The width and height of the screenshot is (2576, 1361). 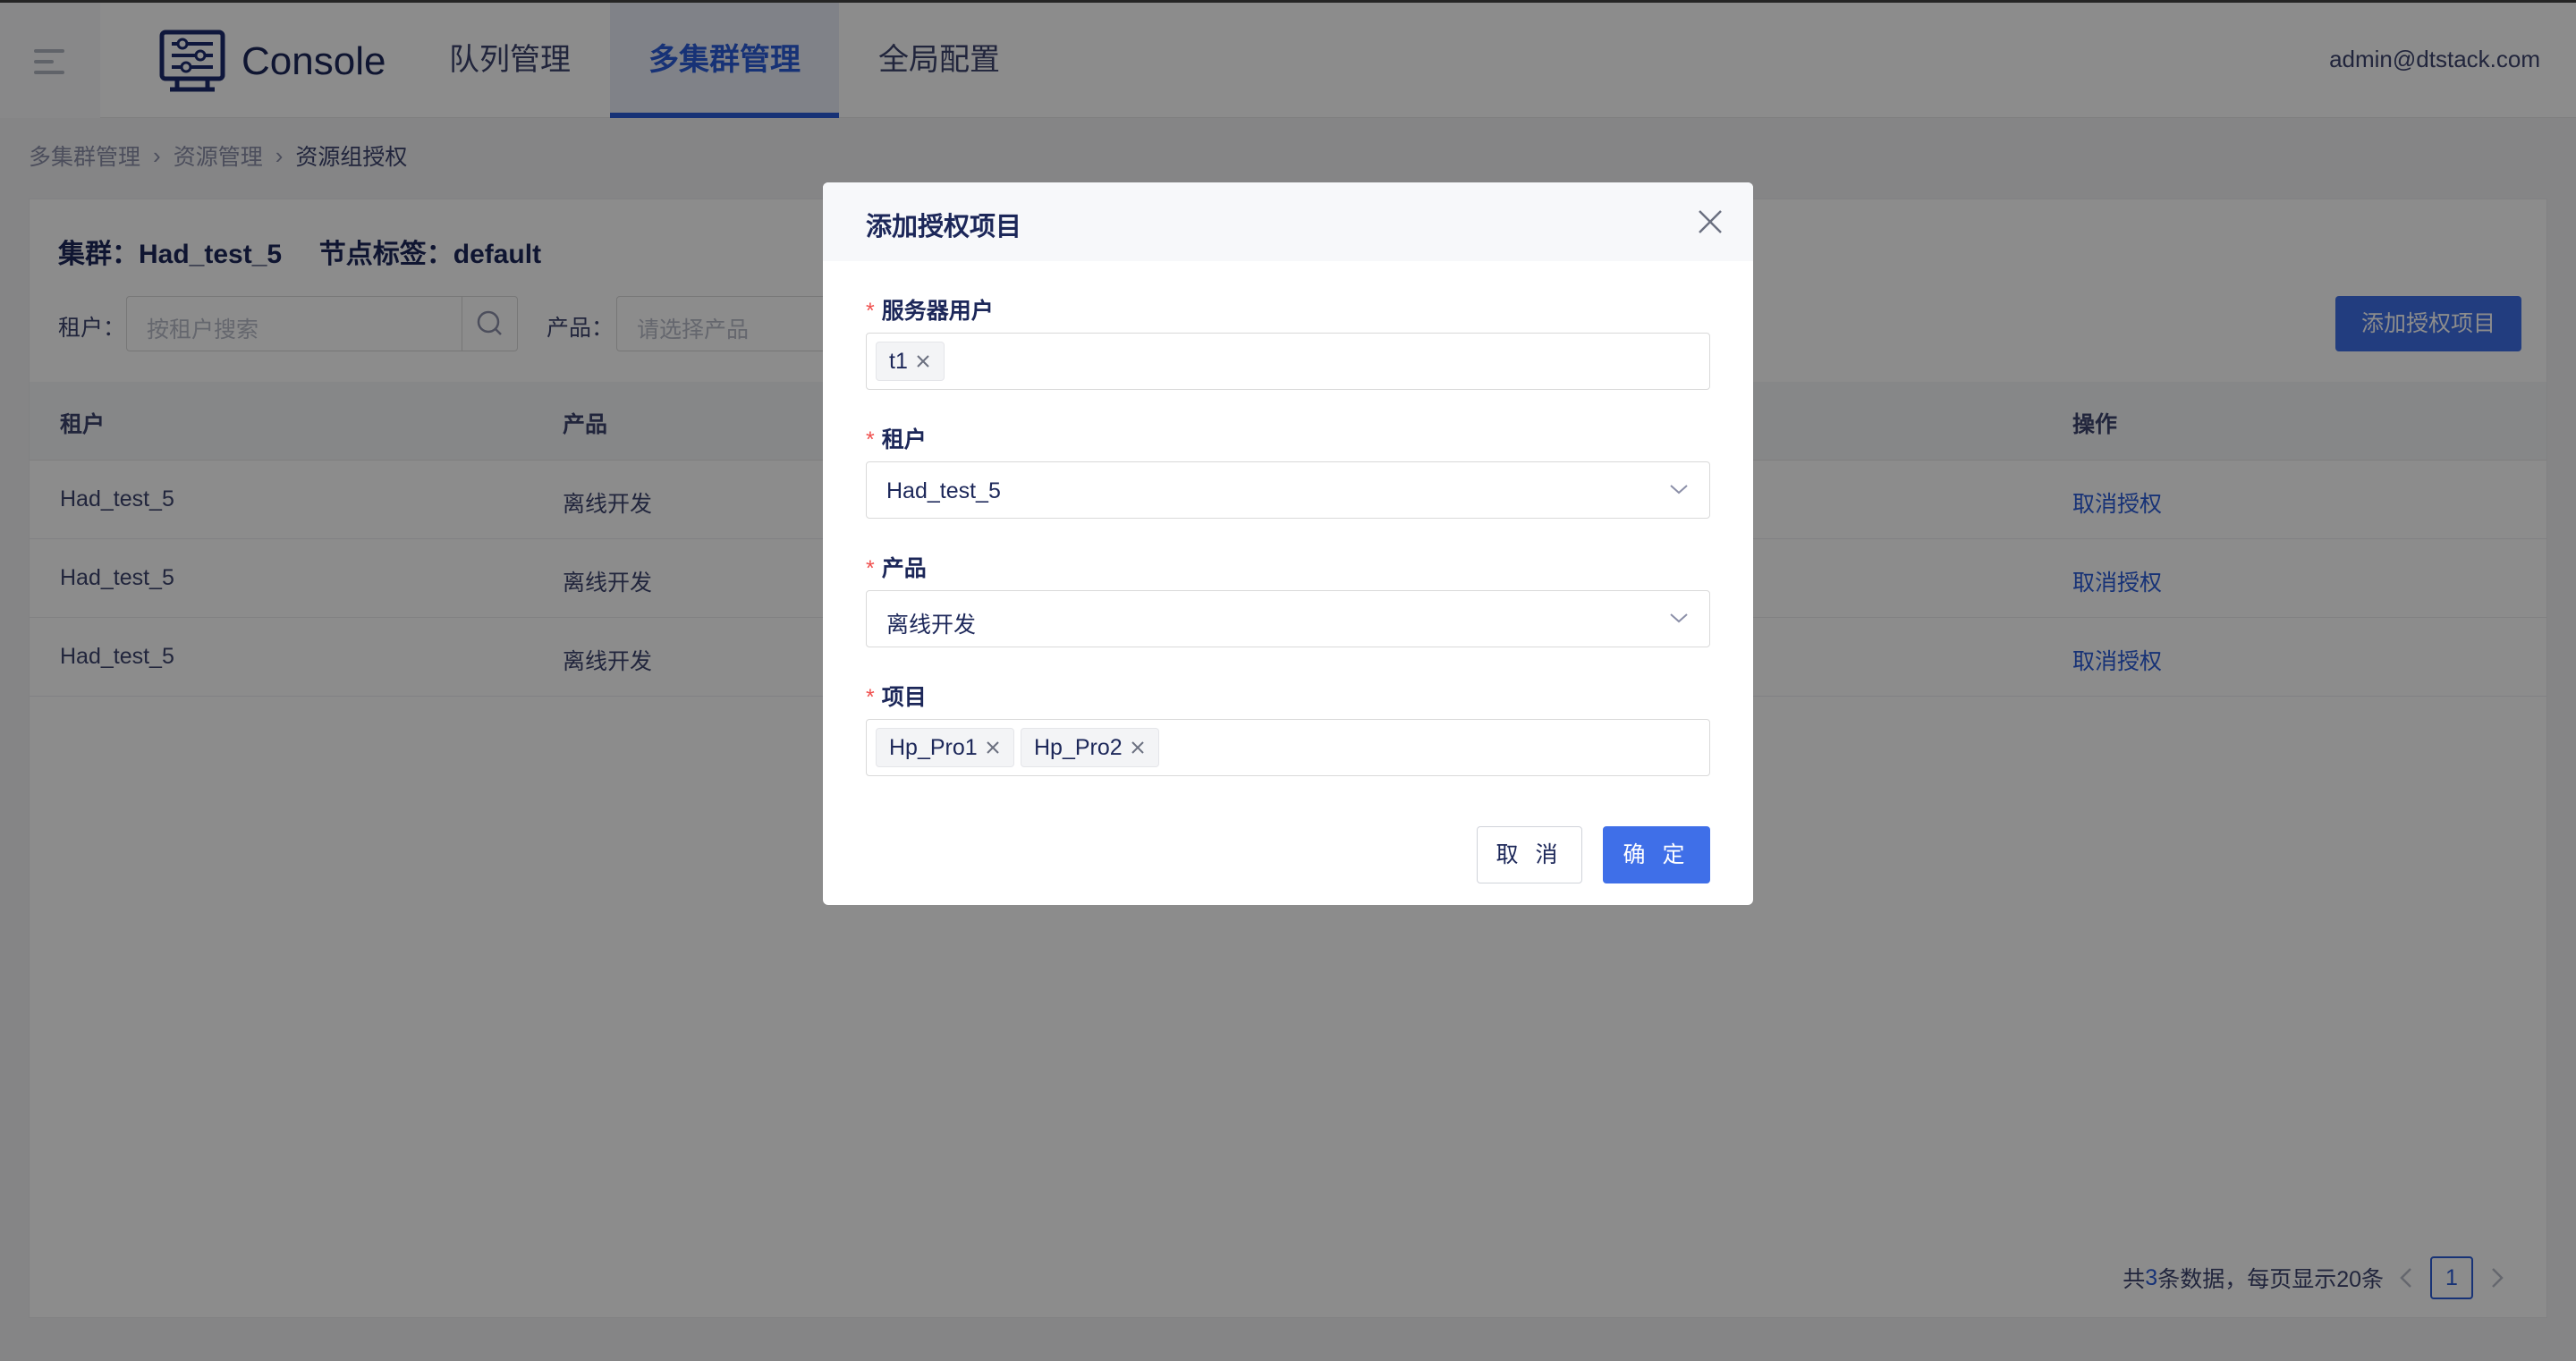 I want to click on project-select: Hp_Pro1 Hp_Pro2, so click(x=1288, y=747).